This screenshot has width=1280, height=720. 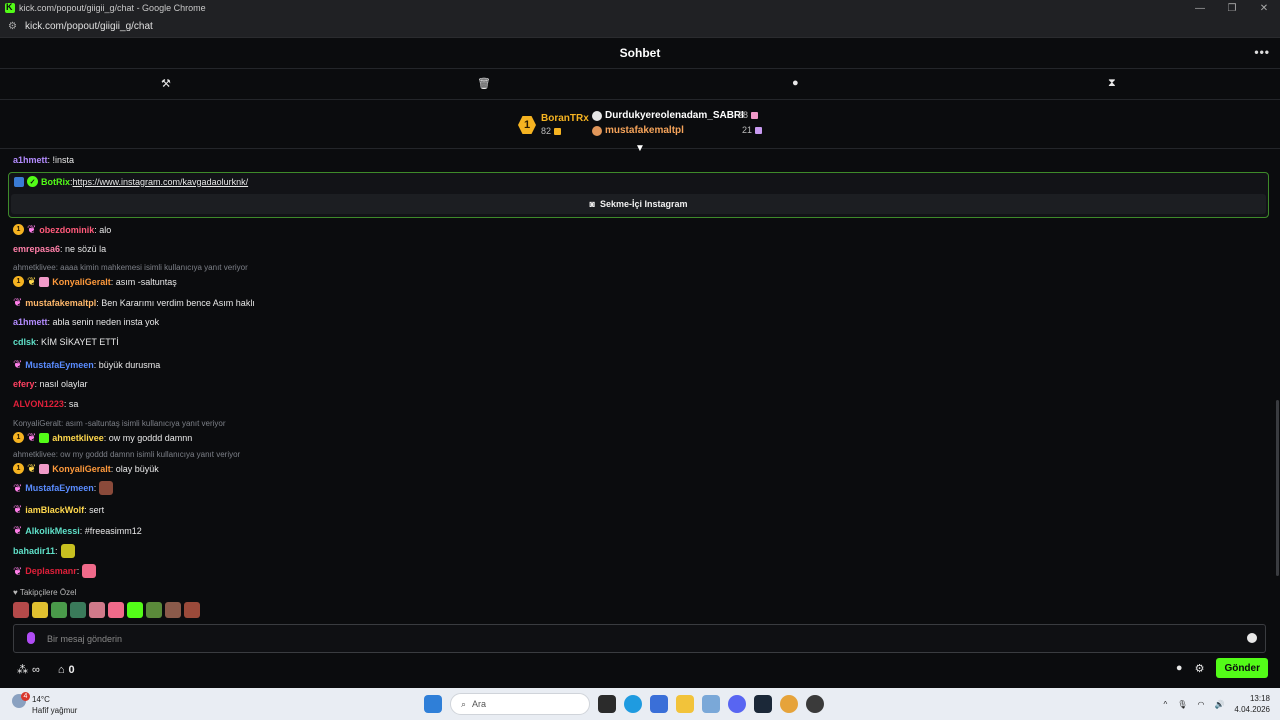 What do you see at coordinates (1182, 704) in the screenshot?
I see `microphone-tray-icon: 🎙` at bounding box center [1182, 704].